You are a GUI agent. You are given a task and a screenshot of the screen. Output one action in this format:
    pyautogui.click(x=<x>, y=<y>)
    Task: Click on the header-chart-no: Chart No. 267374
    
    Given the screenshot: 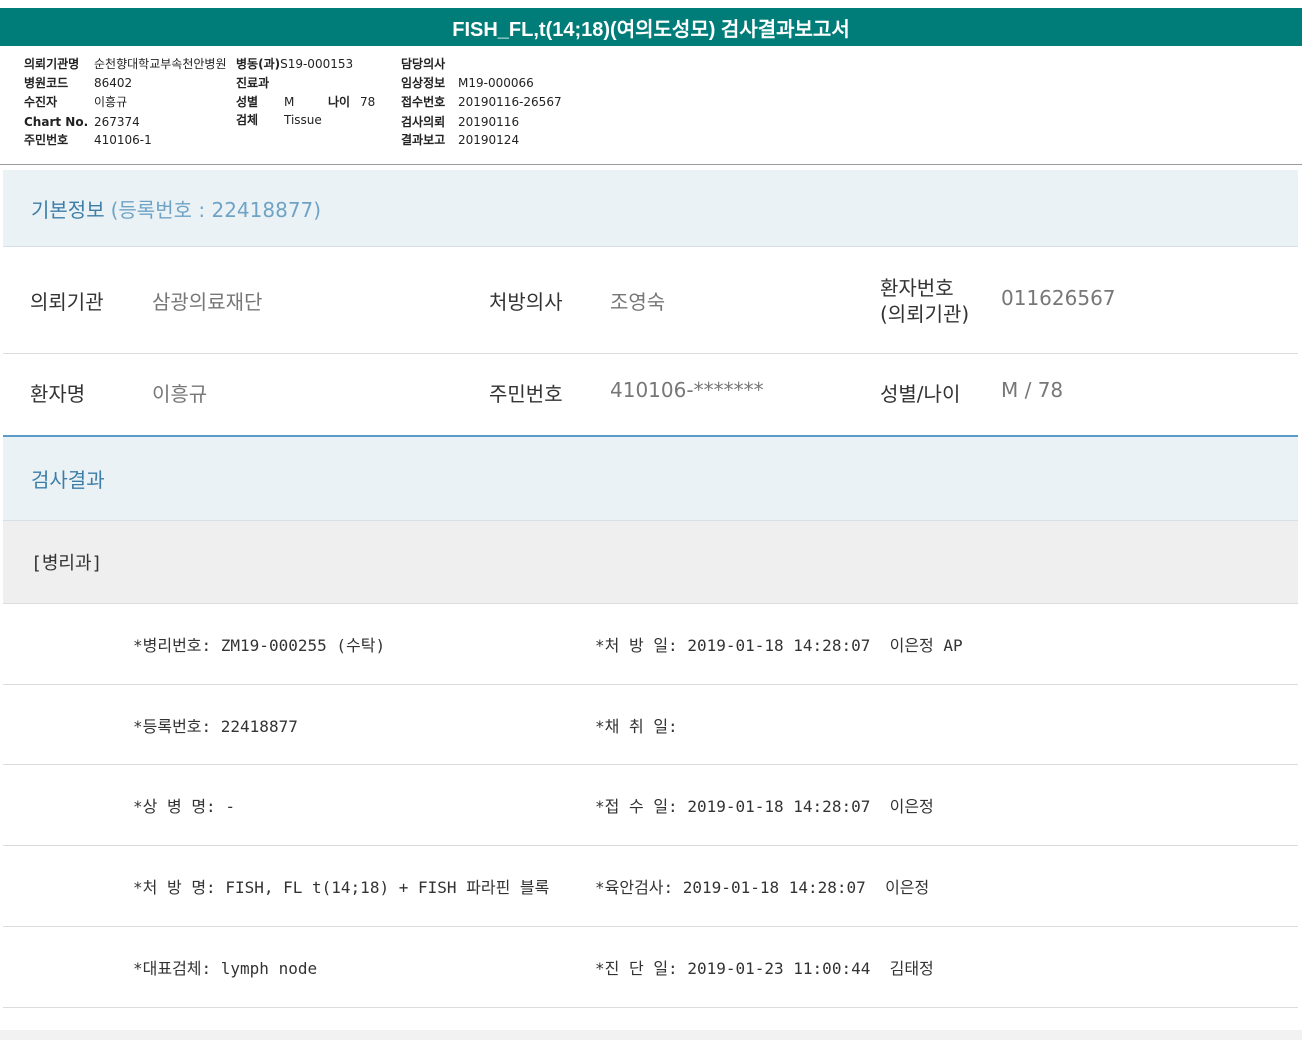 What is the action you would take?
    pyautogui.click(x=82, y=122)
    